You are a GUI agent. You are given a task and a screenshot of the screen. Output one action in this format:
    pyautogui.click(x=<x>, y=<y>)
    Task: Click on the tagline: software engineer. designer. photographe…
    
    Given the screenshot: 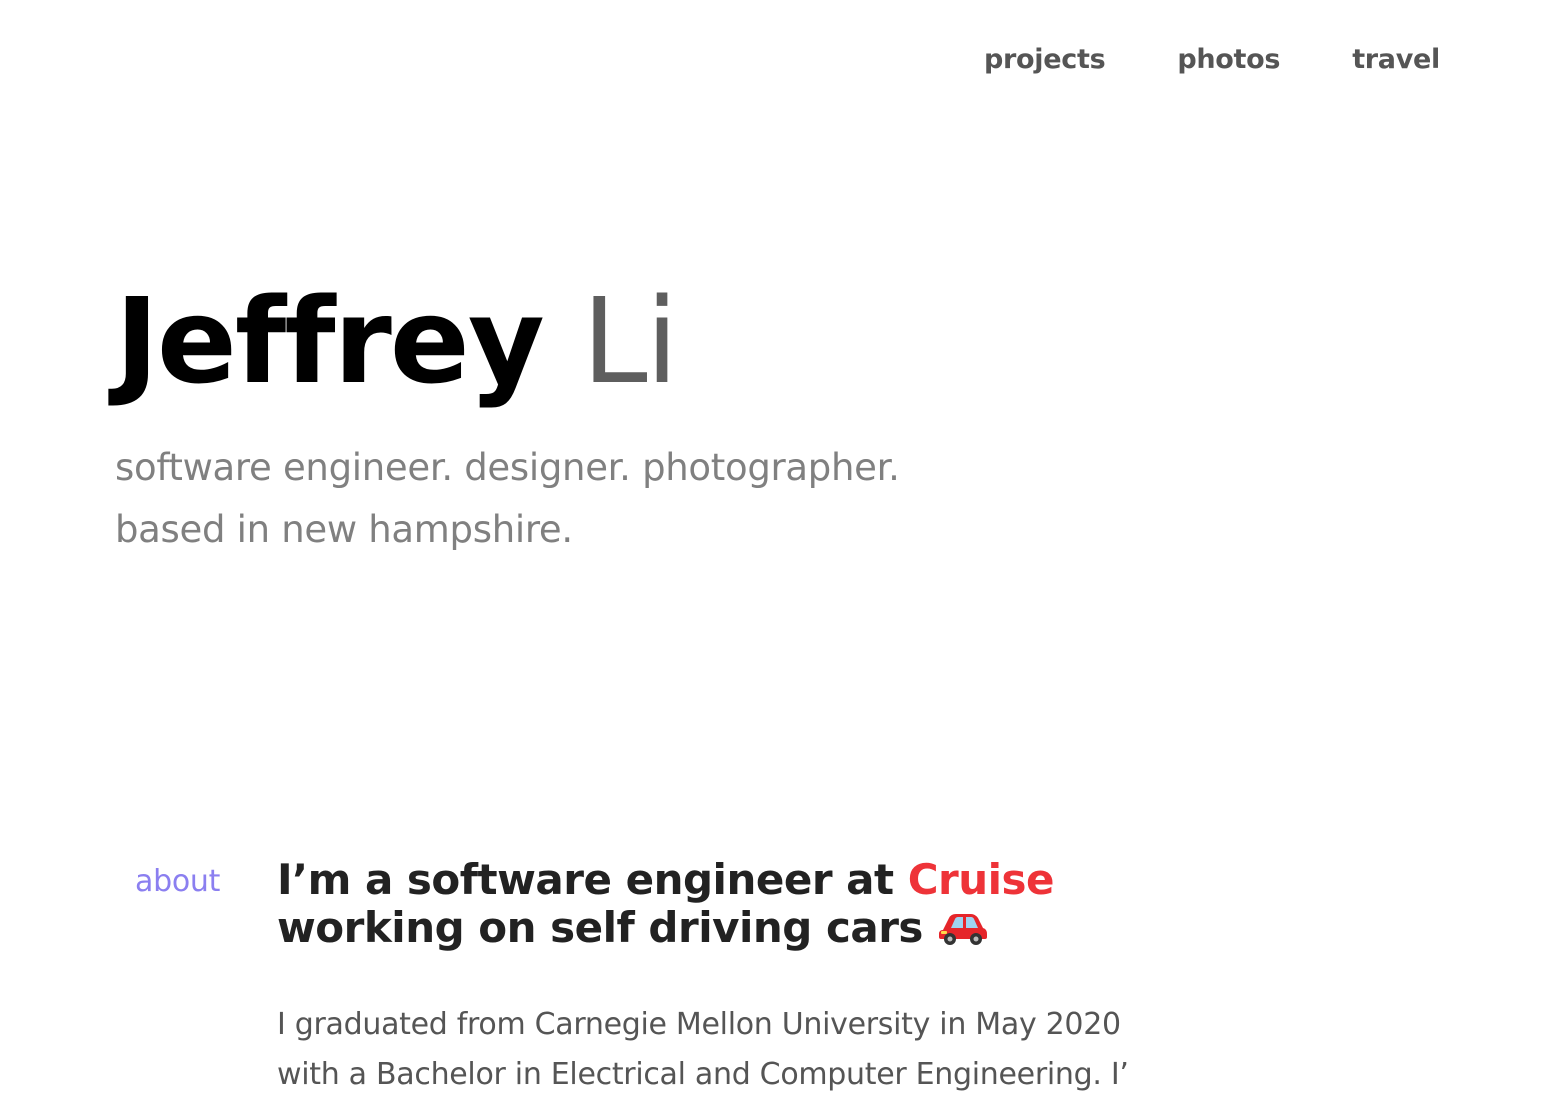 What is the action you would take?
    pyautogui.click(x=507, y=499)
    